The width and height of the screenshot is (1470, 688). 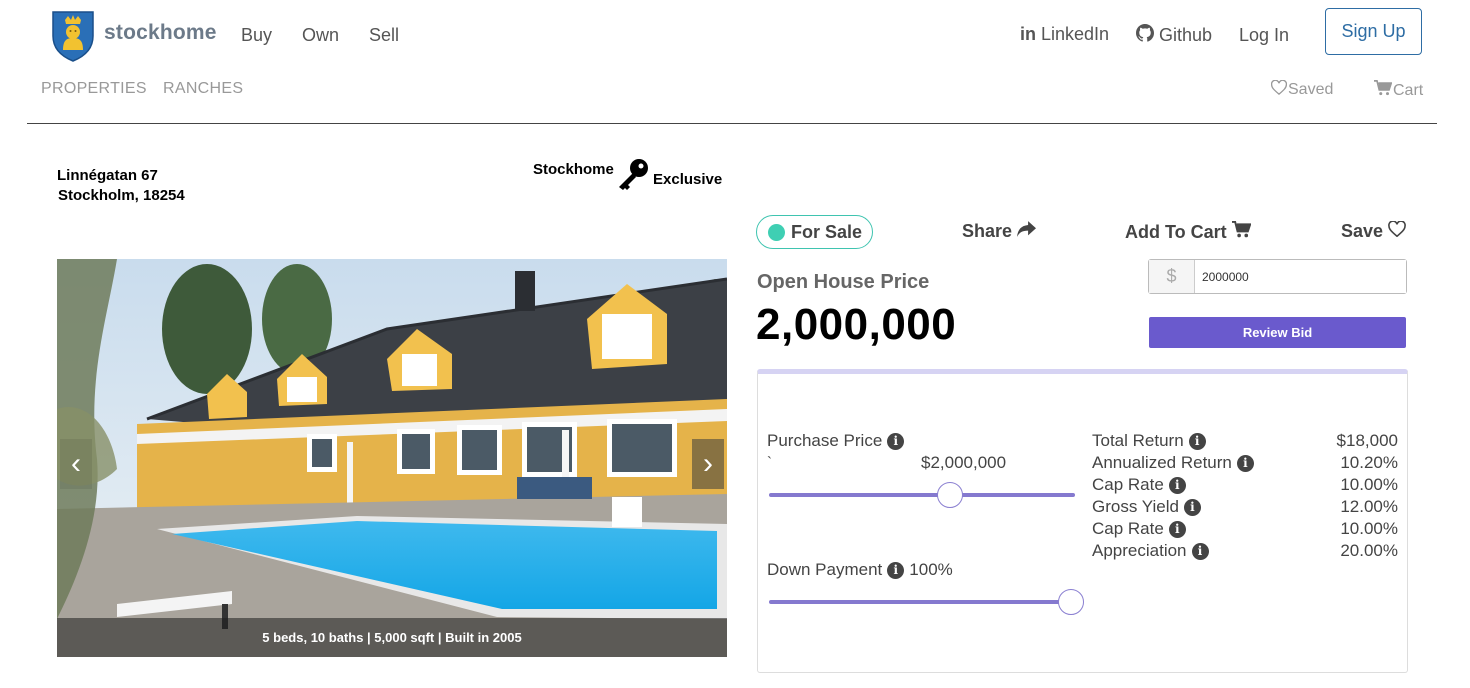 I want to click on return-label: Total Return i, so click(x=1149, y=441).